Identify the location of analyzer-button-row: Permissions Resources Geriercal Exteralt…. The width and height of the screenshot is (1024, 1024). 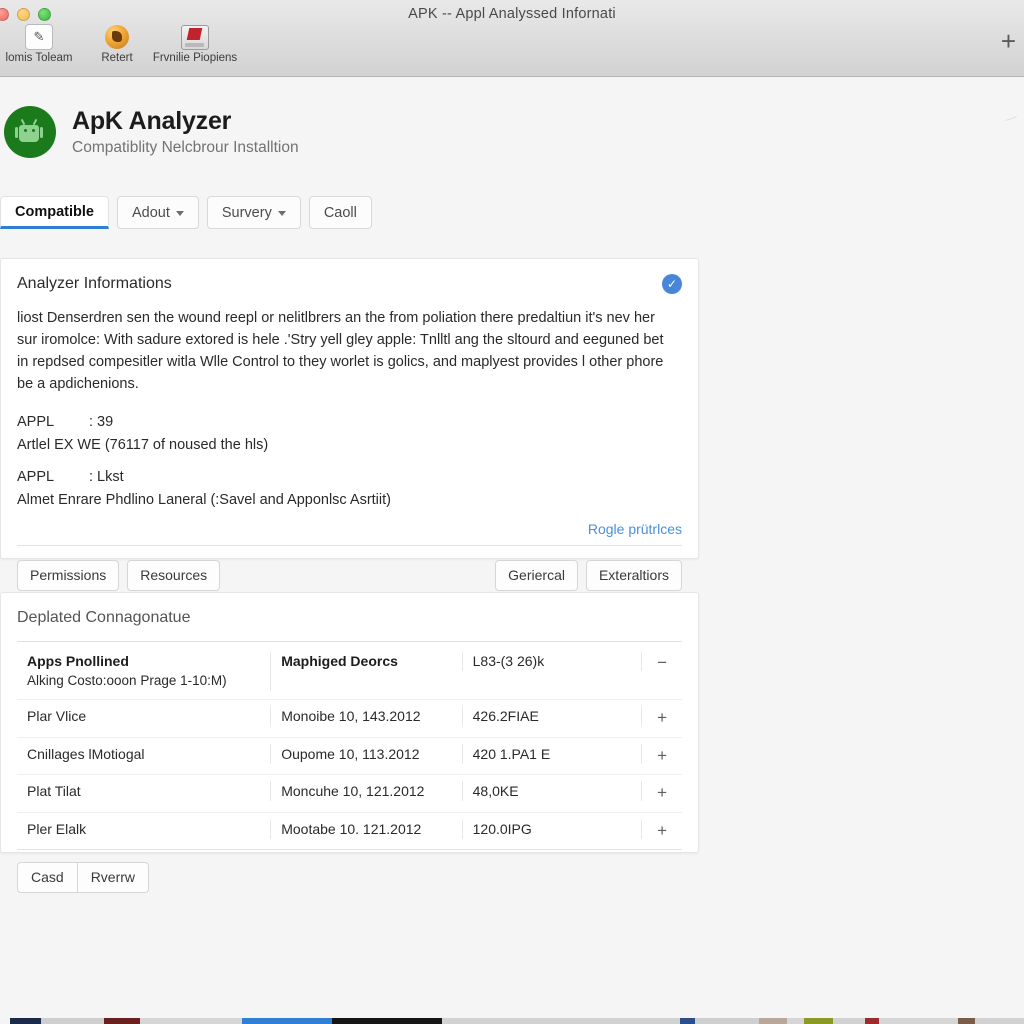
(349, 568).